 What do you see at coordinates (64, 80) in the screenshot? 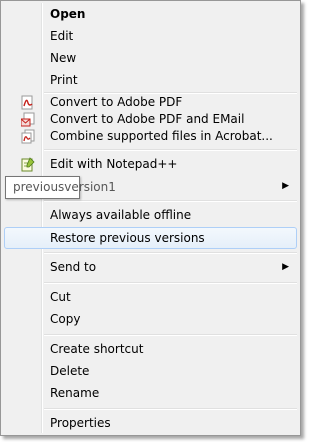
I see `menu-item-print-label: Print` at bounding box center [64, 80].